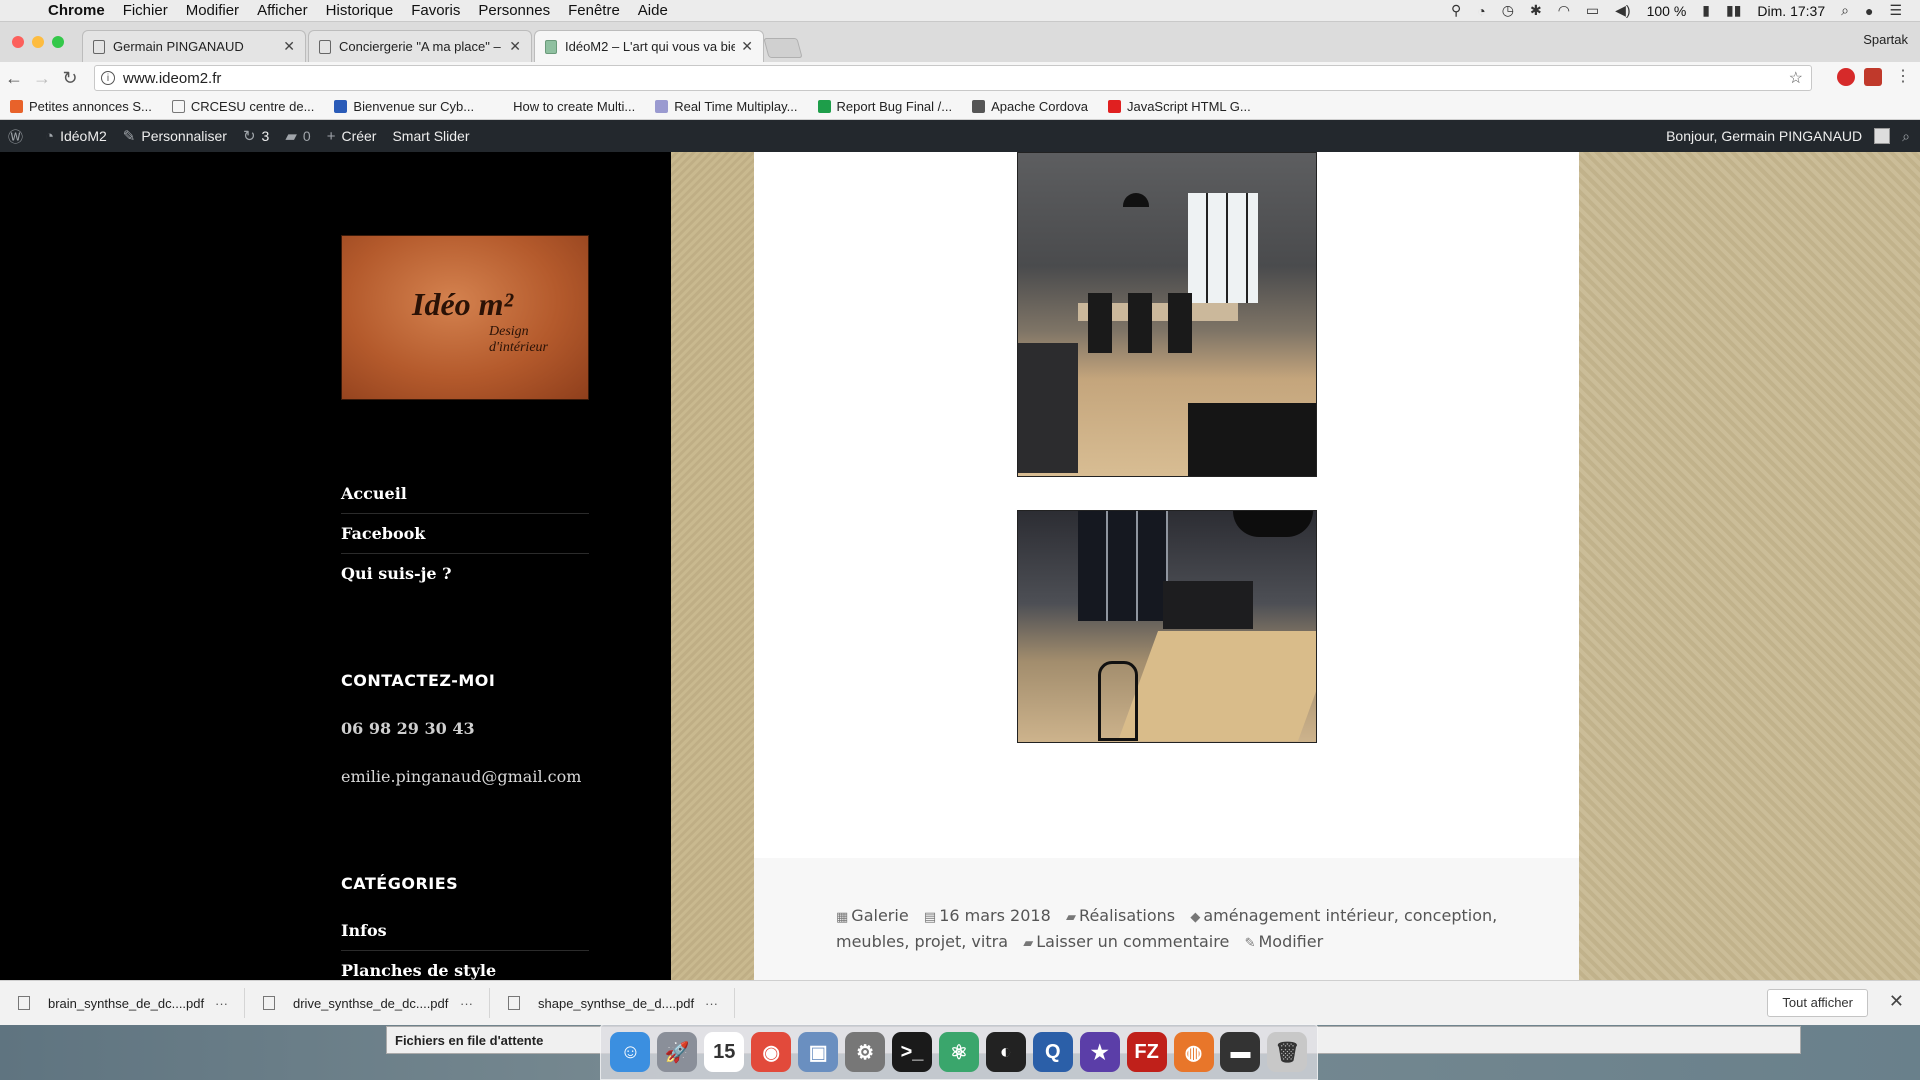 This screenshot has height=1080, width=1920. I want to click on post-category-link: Réalisations, so click(1127, 915).